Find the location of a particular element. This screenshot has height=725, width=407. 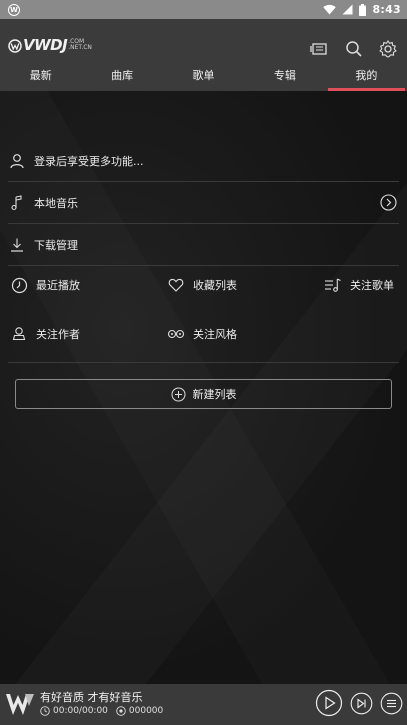

player-controls is located at coordinates (359, 703).